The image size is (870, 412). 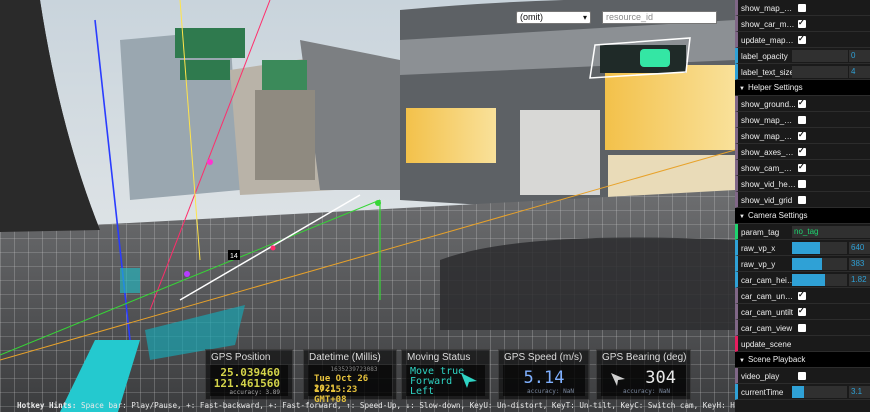 I want to click on hotkey-hints-label: Hotkey Hints:, so click(x=47, y=405).